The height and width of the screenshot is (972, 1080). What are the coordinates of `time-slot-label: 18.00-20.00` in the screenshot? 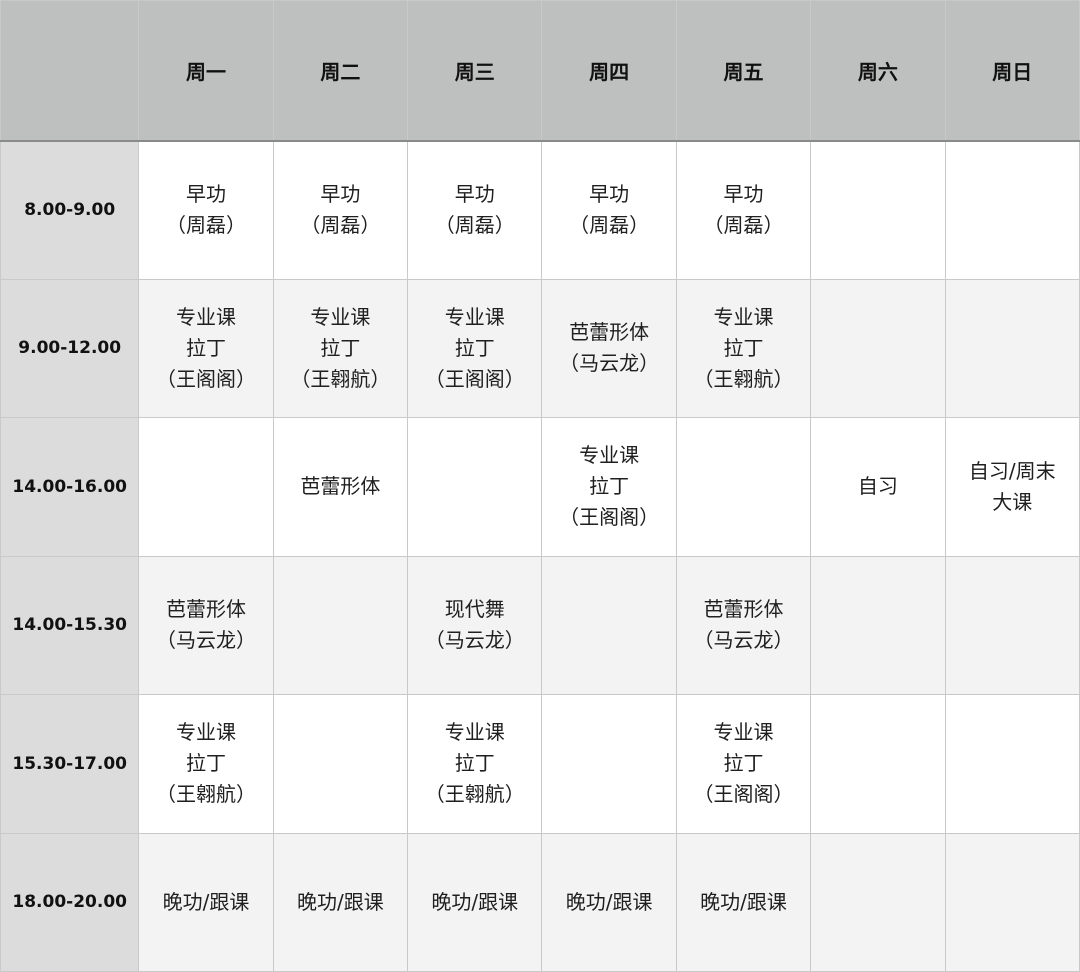 It's located at (70, 902).